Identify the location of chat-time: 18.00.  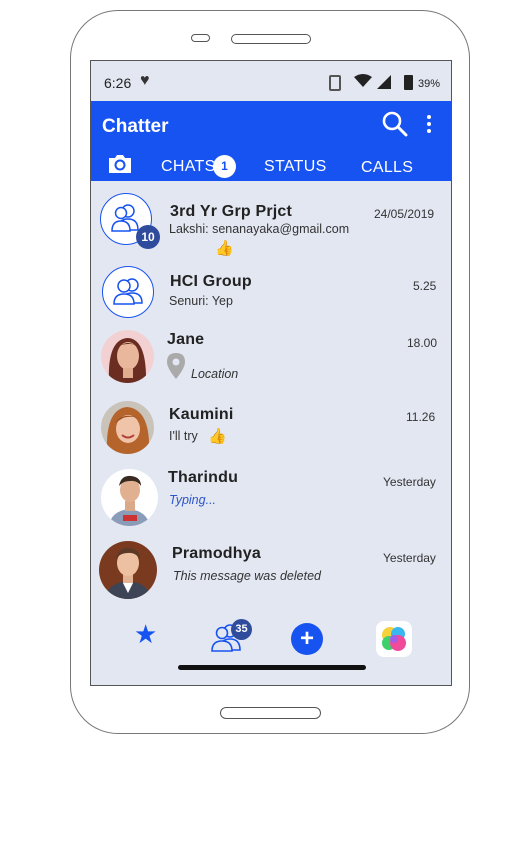
(422, 343).